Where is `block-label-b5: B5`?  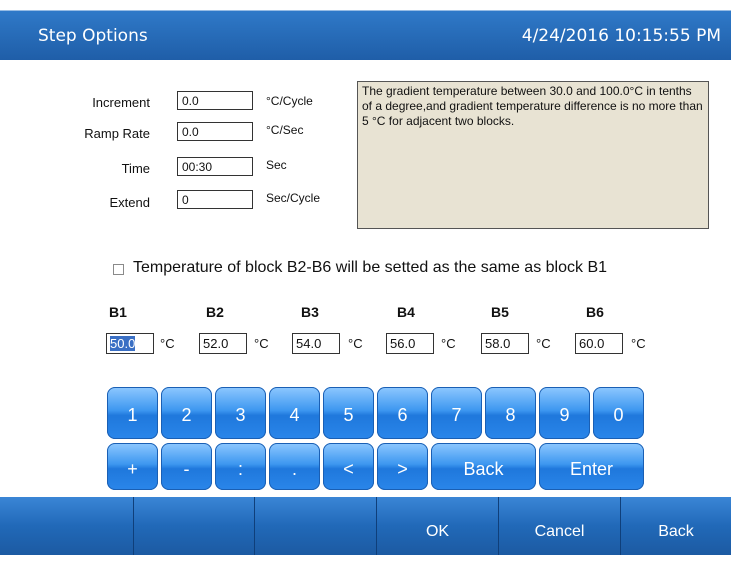
block-label-b5: B5 is located at coordinates (500, 312).